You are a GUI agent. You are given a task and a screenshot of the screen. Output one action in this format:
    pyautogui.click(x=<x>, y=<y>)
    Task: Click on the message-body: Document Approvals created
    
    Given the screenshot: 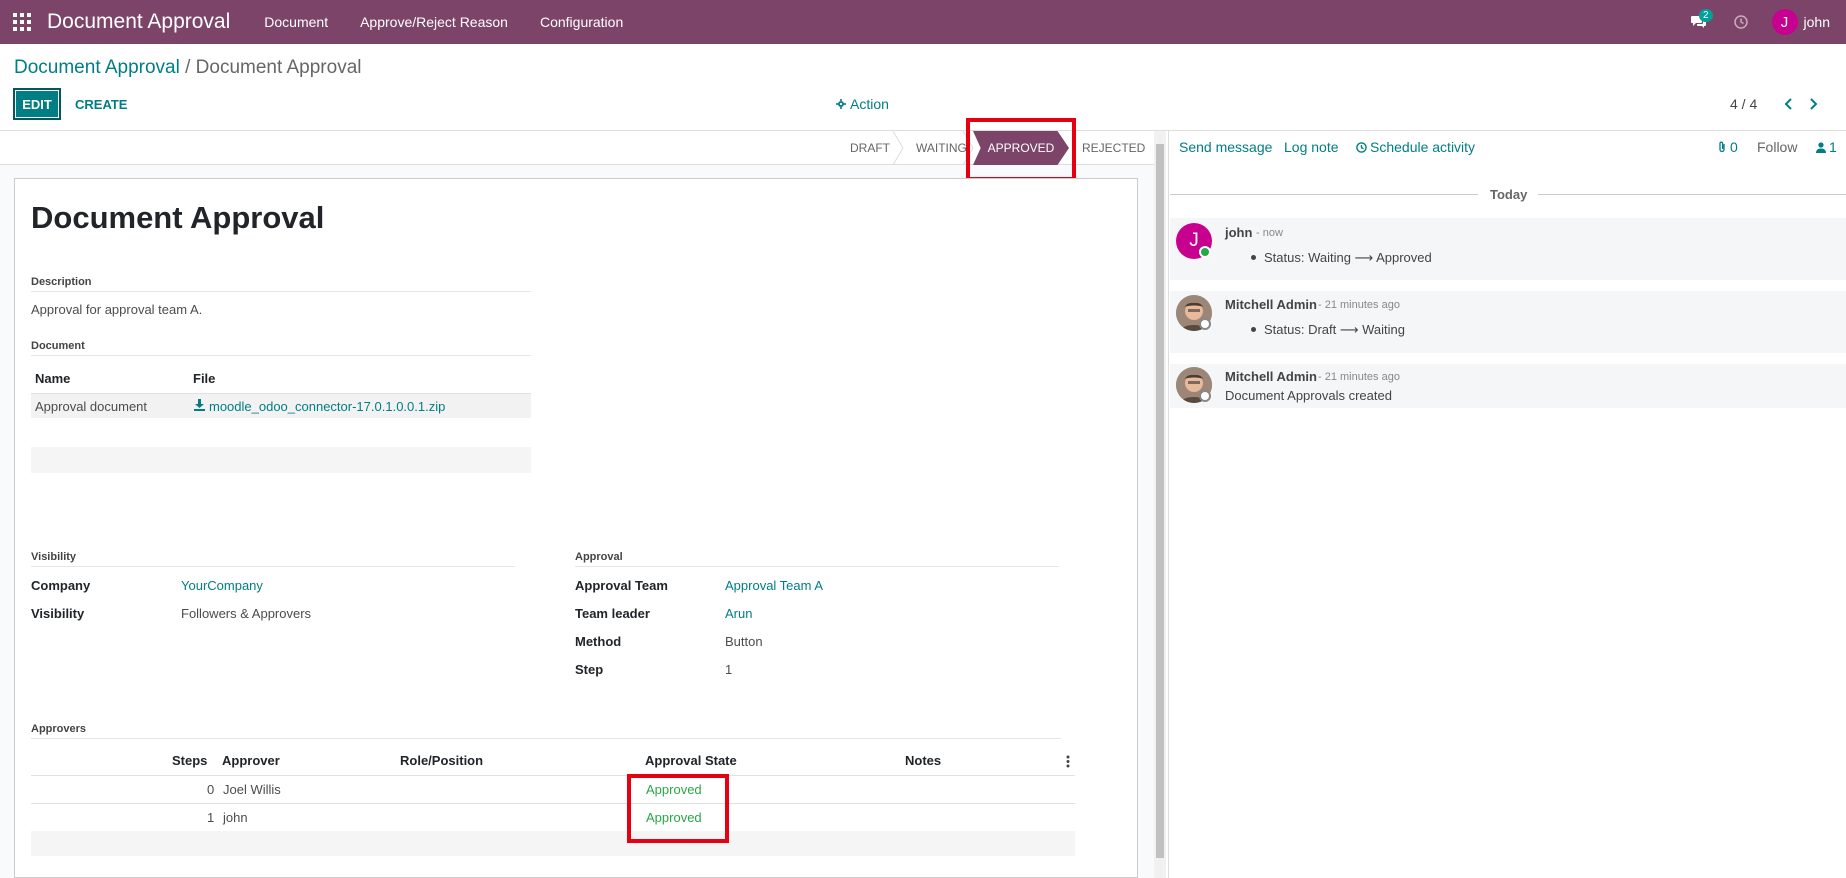 What is the action you would take?
    pyautogui.click(x=1308, y=395)
    